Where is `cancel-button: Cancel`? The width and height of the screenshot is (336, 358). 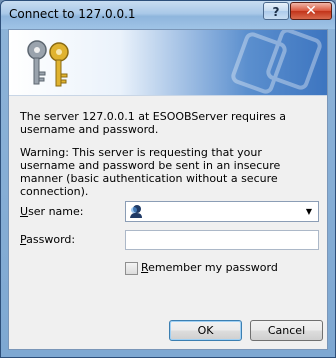
cancel-button: Cancel is located at coordinates (286, 330).